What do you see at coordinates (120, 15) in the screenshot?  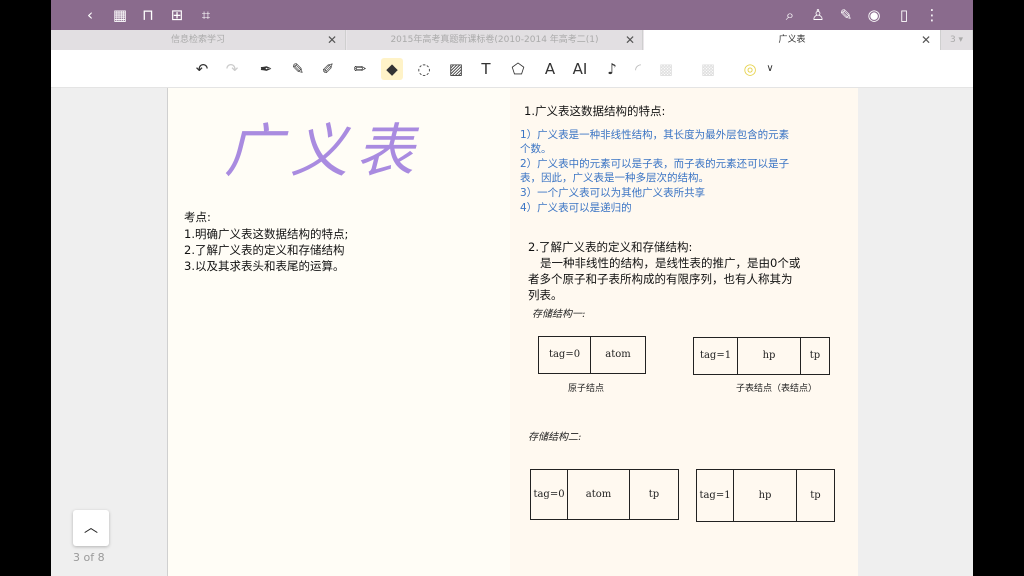 I see `grid-icon: ▦` at bounding box center [120, 15].